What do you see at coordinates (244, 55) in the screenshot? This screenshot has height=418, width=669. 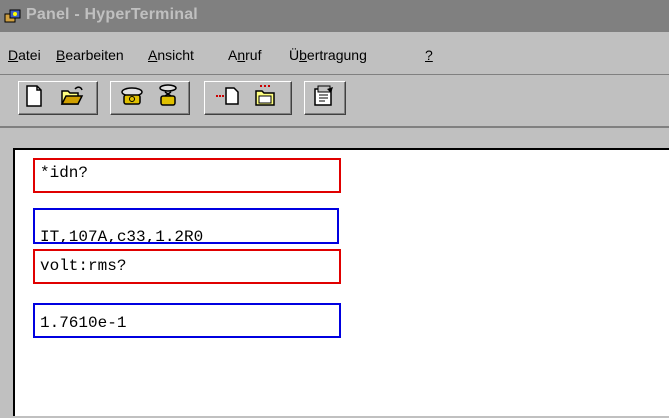 I see `menu-anruf: Anruf` at bounding box center [244, 55].